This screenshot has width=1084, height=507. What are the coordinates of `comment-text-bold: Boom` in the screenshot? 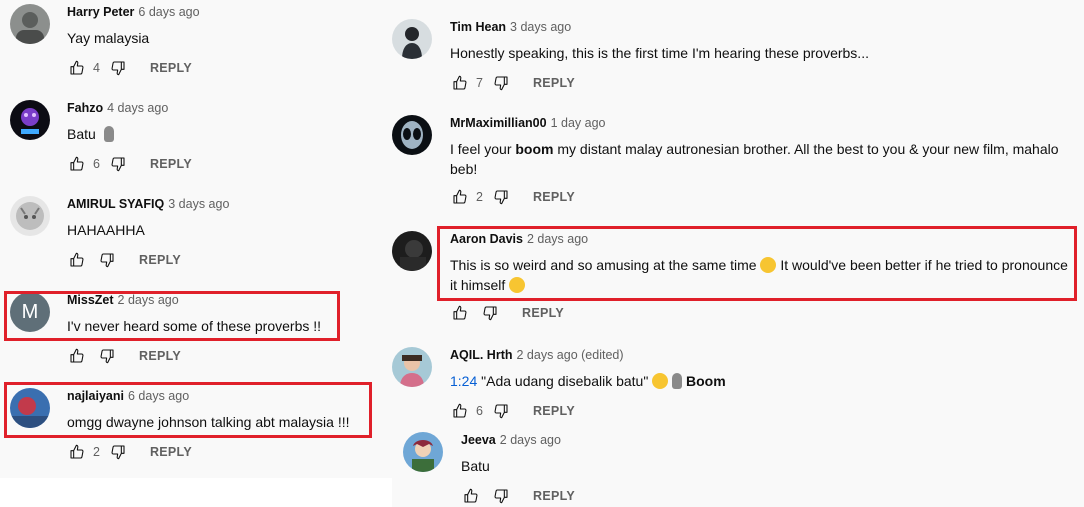 It's located at (705, 381).